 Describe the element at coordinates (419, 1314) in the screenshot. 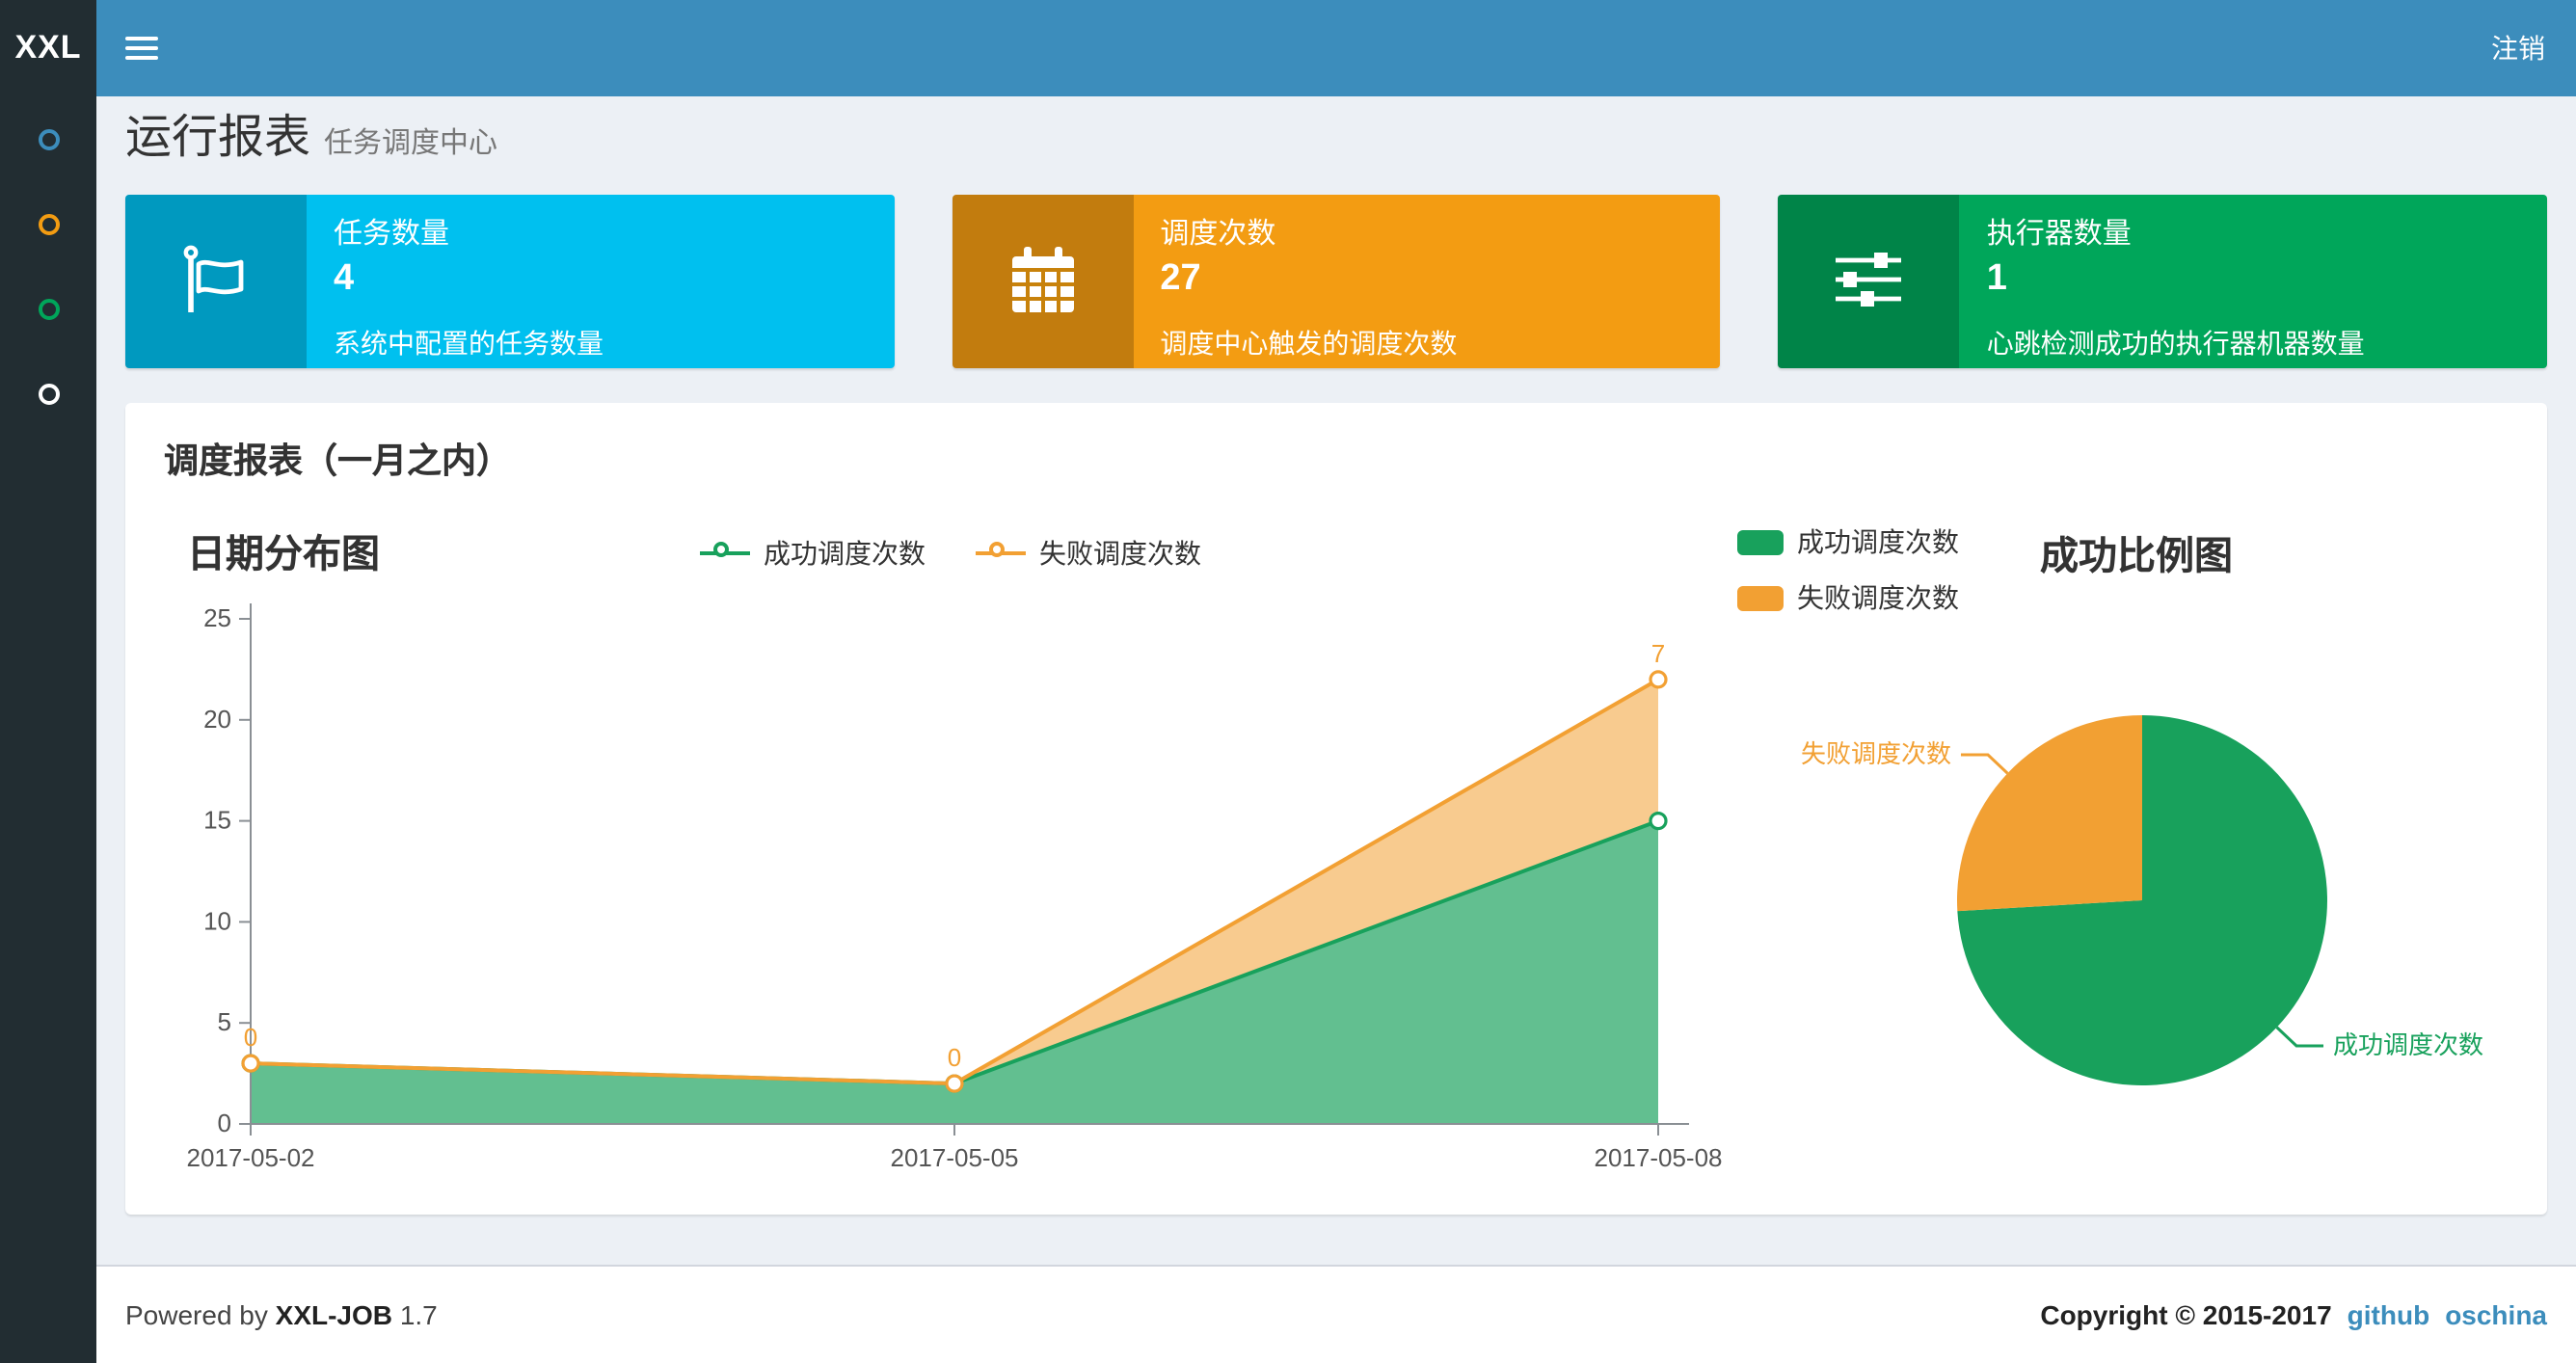

I see `footer-version: 1.7` at that location.